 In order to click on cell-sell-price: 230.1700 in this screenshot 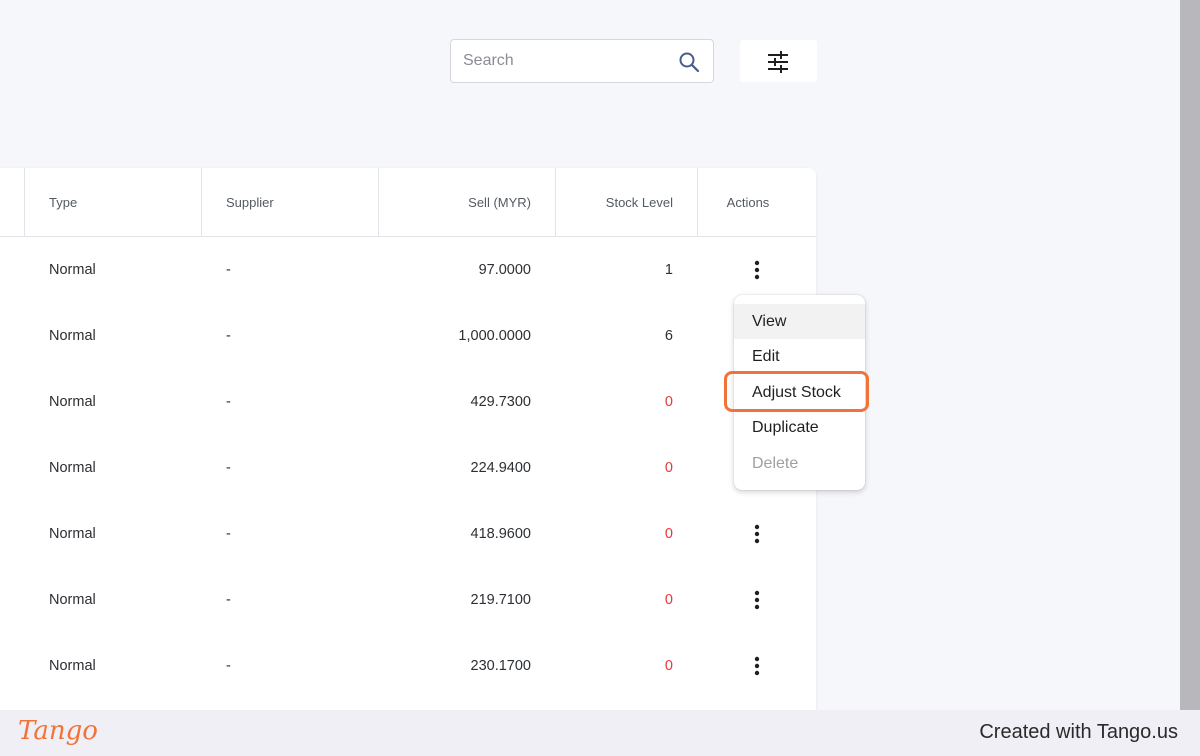, I will do `click(500, 666)`.